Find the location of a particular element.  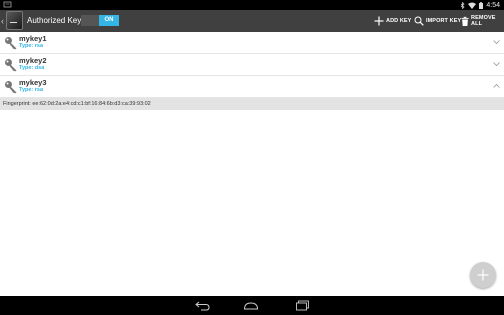

status-bar: 4:54 is located at coordinates (252, 5).